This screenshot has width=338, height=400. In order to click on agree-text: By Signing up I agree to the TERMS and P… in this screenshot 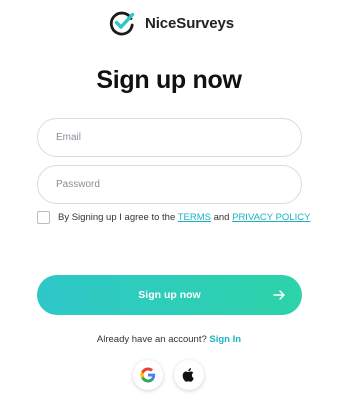, I will do `click(184, 217)`.